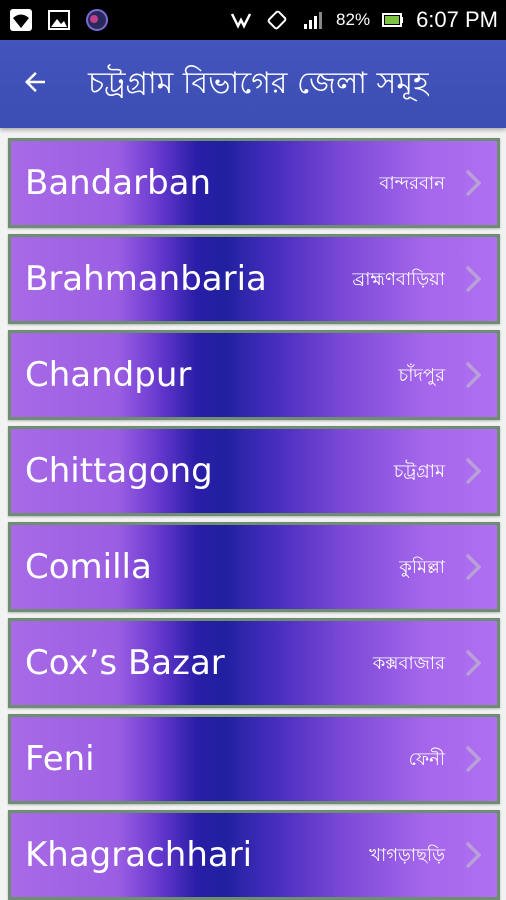 The width and height of the screenshot is (506, 900). What do you see at coordinates (258, 83) in the screenshot?
I see `page-title: চট্রগ্রাম বিভাগের জেলা সমূহ` at bounding box center [258, 83].